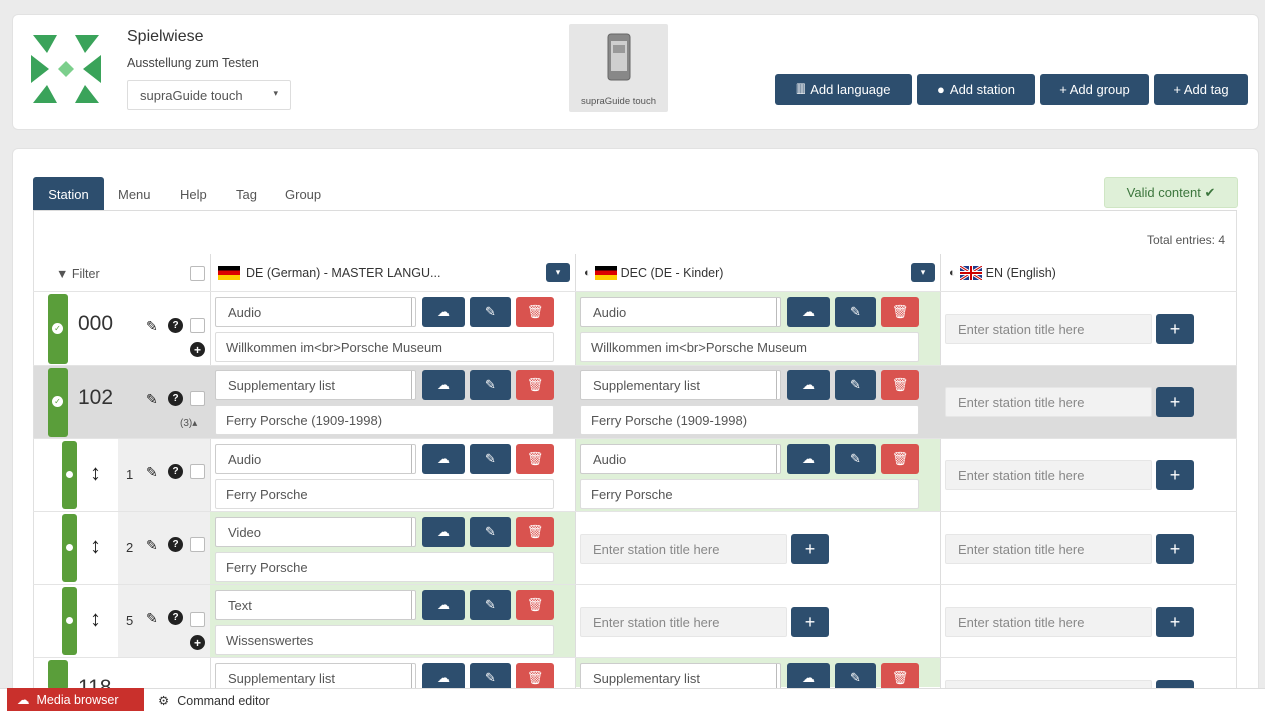 The image size is (1265, 711). I want to click on select-all-checkbox, so click(197, 273).